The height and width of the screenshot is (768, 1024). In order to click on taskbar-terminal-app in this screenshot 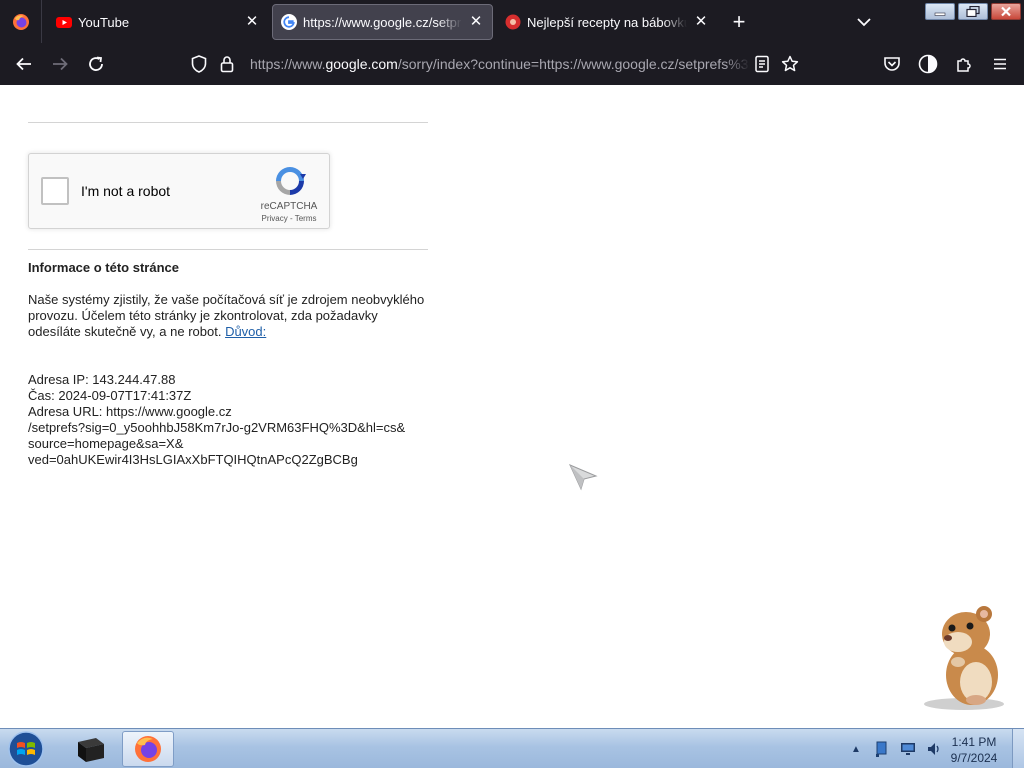, I will do `click(90, 749)`.